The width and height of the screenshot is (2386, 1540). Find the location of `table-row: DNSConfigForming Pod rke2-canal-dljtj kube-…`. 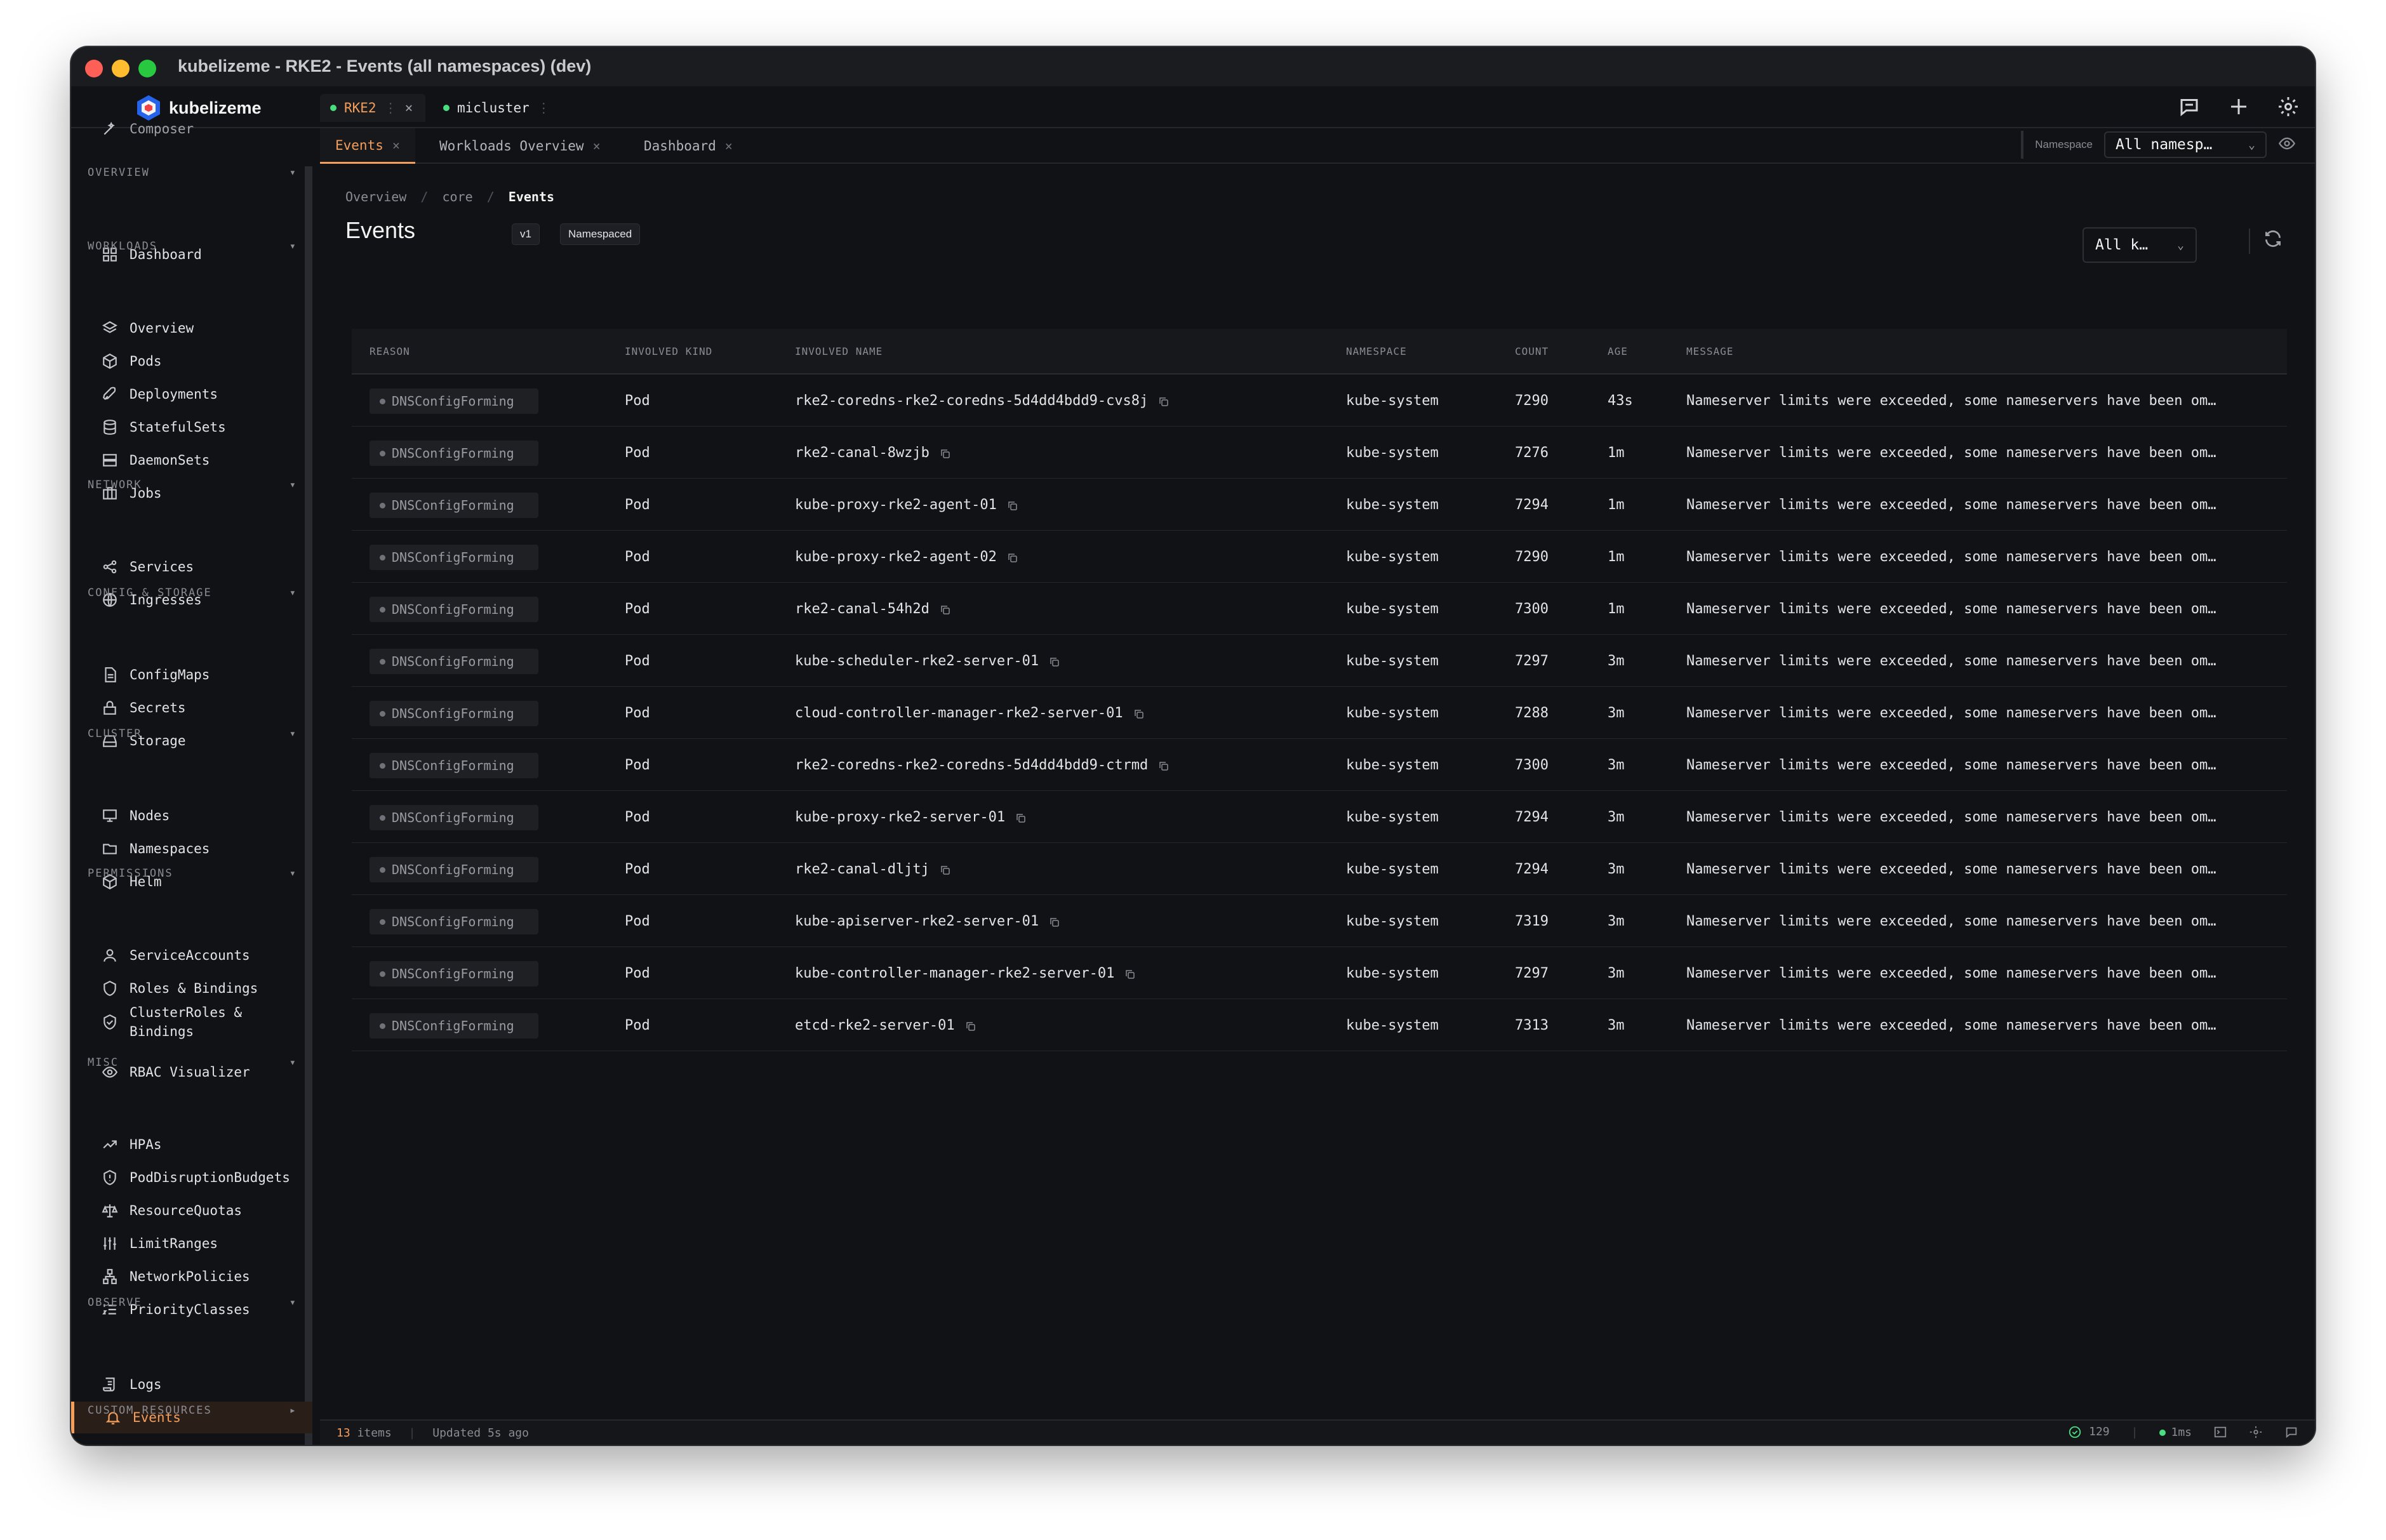

table-row: DNSConfigForming Pod rke2-canal-dljtj kube-… is located at coordinates (1319, 869).